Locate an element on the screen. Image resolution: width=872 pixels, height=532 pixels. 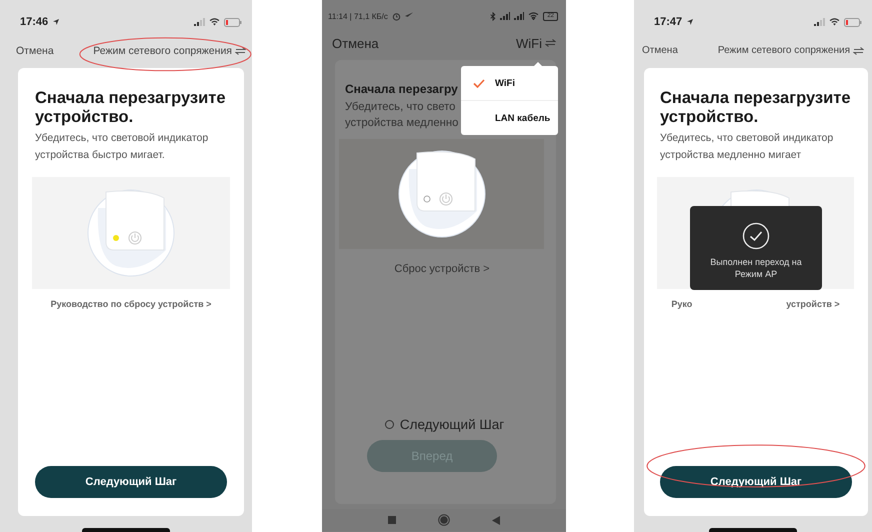
card-text: устройства медленно is located at coordinates (401, 123).